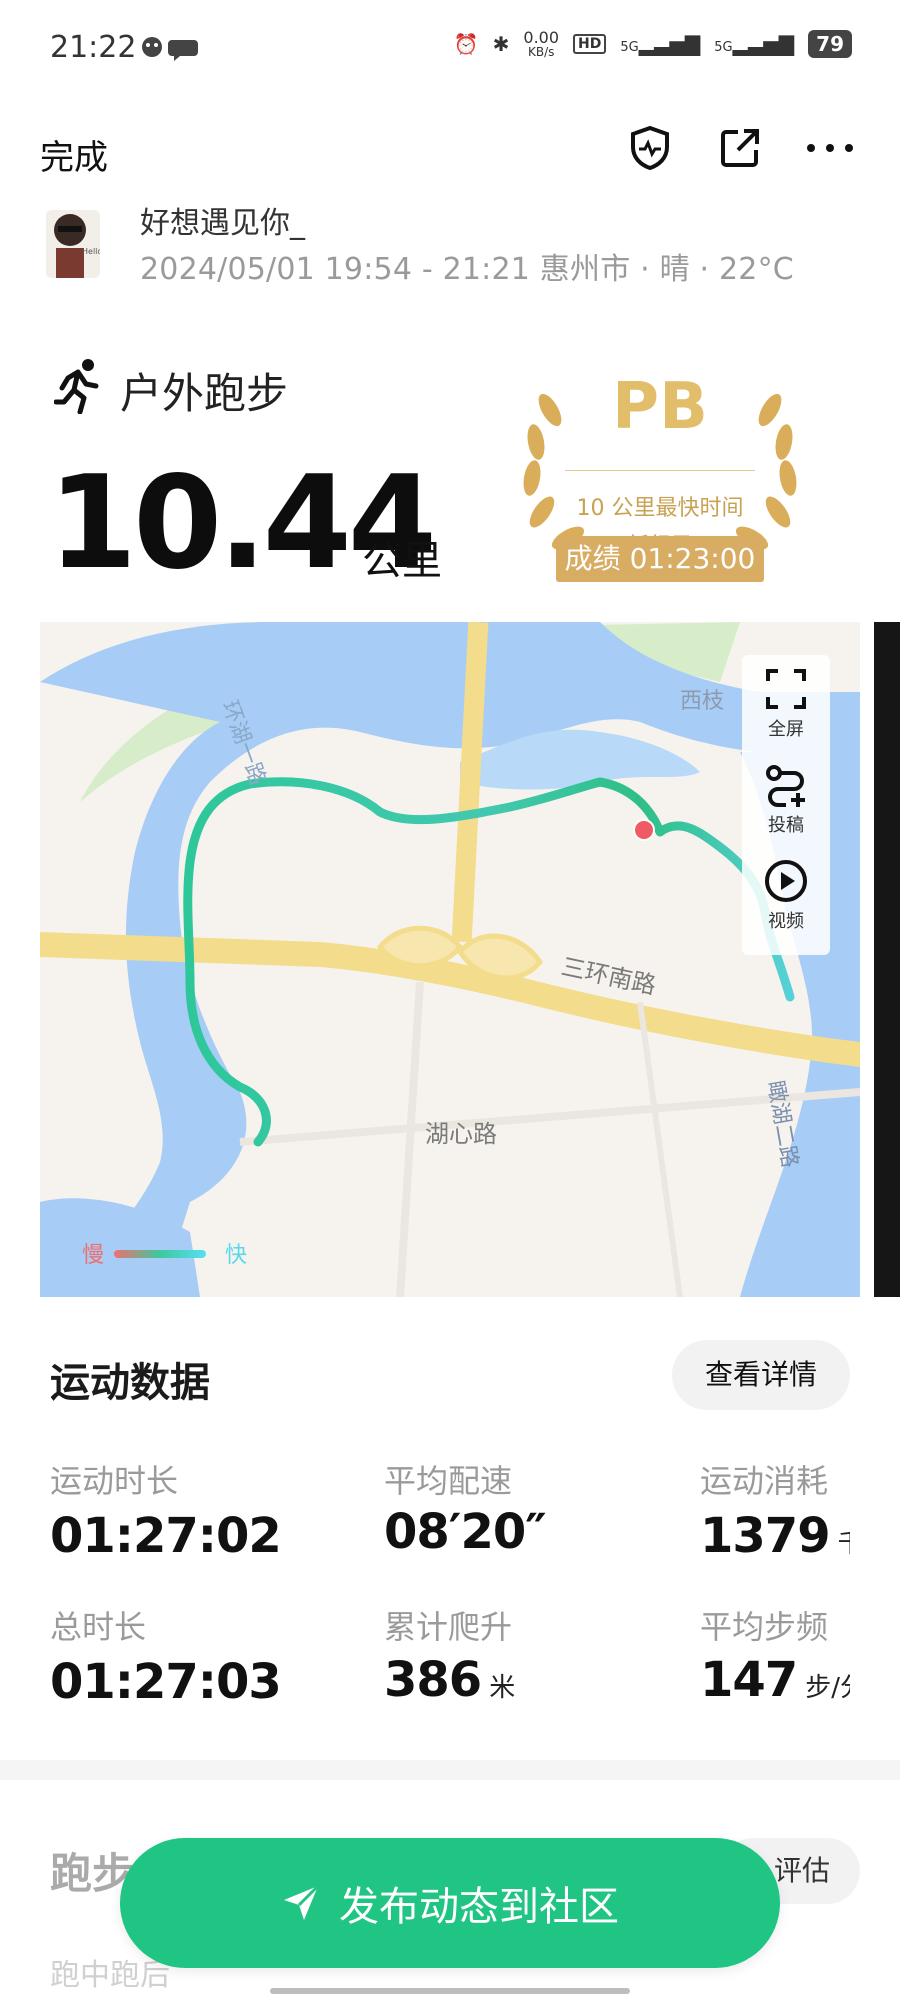 This screenshot has height=2000, width=900. Describe the element at coordinates (77, 386) in the screenshot. I see `running-icon` at that location.